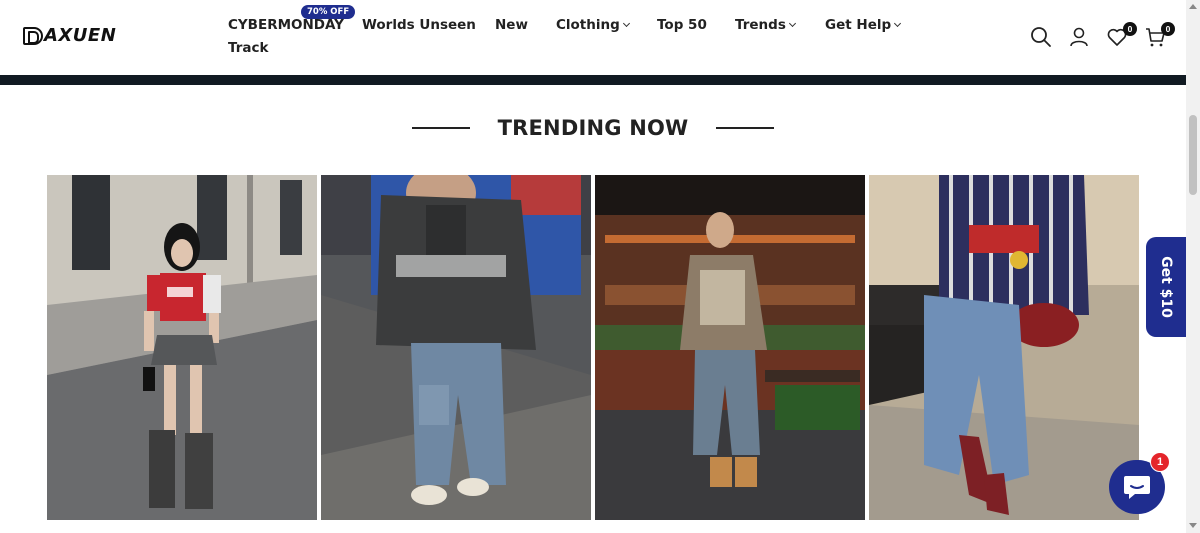 This screenshot has height=533, width=1200. What do you see at coordinates (1102, 35) in the screenshot?
I see `header-actions: 0 0` at bounding box center [1102, 35].